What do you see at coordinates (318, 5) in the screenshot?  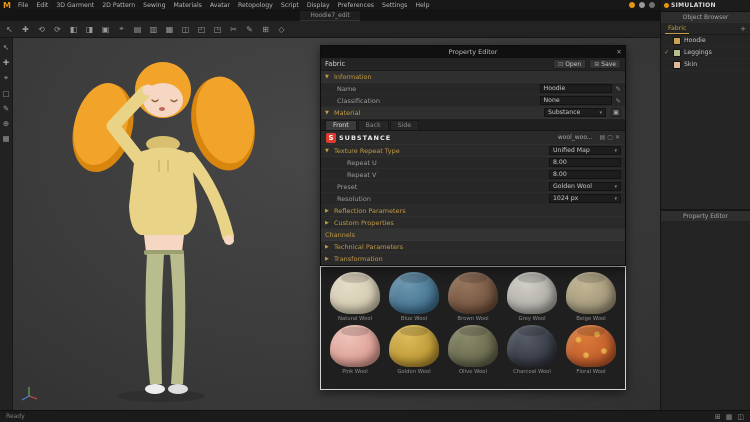 I see `menu-item: Display` at bounding box center [318, 5].